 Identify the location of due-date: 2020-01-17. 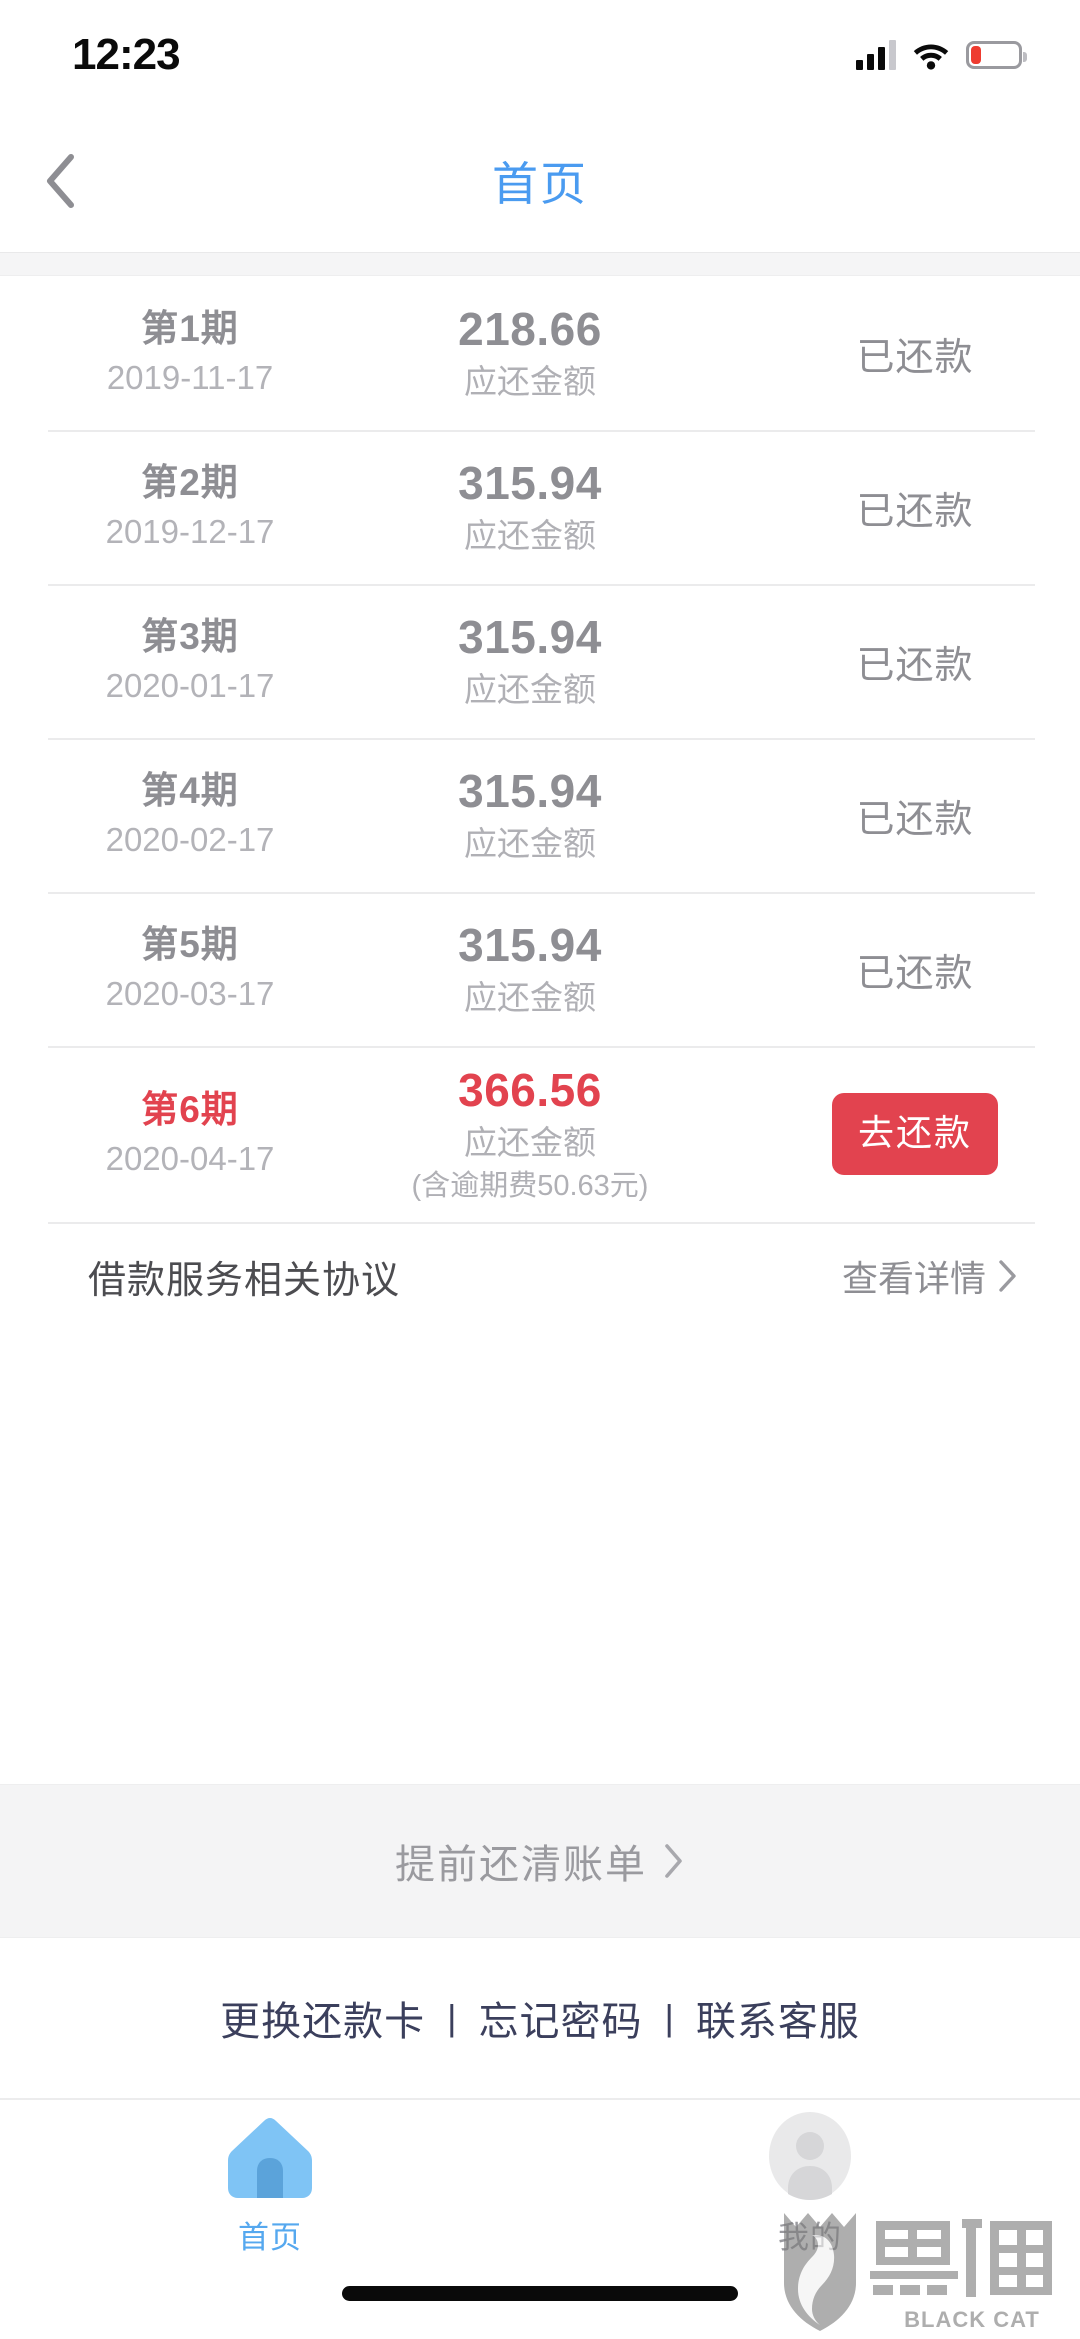
(190, 686).